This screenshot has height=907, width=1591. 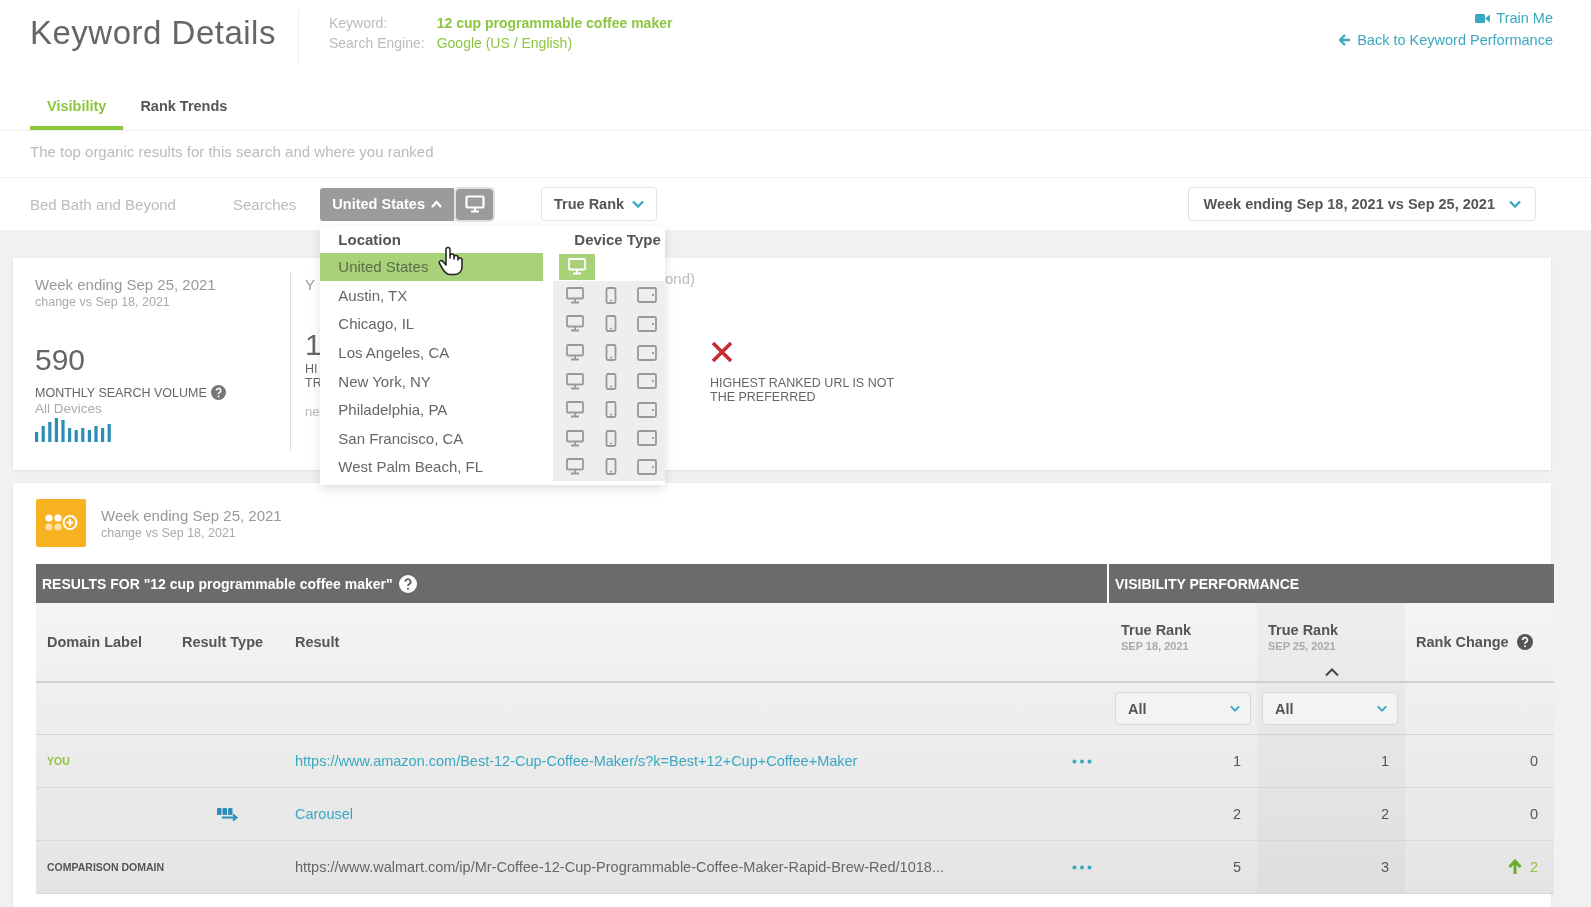 I want to click on partial-label: HI, so click(x=312, y=369).